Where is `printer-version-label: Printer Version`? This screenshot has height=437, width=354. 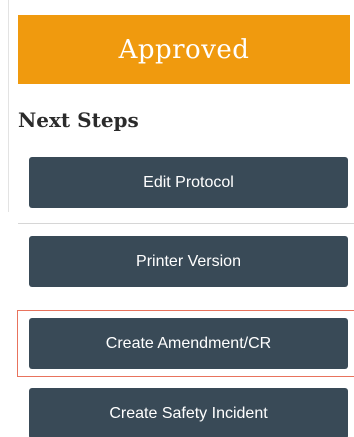 printer-version-label: Printer Version is located at coordinates (188, 261).